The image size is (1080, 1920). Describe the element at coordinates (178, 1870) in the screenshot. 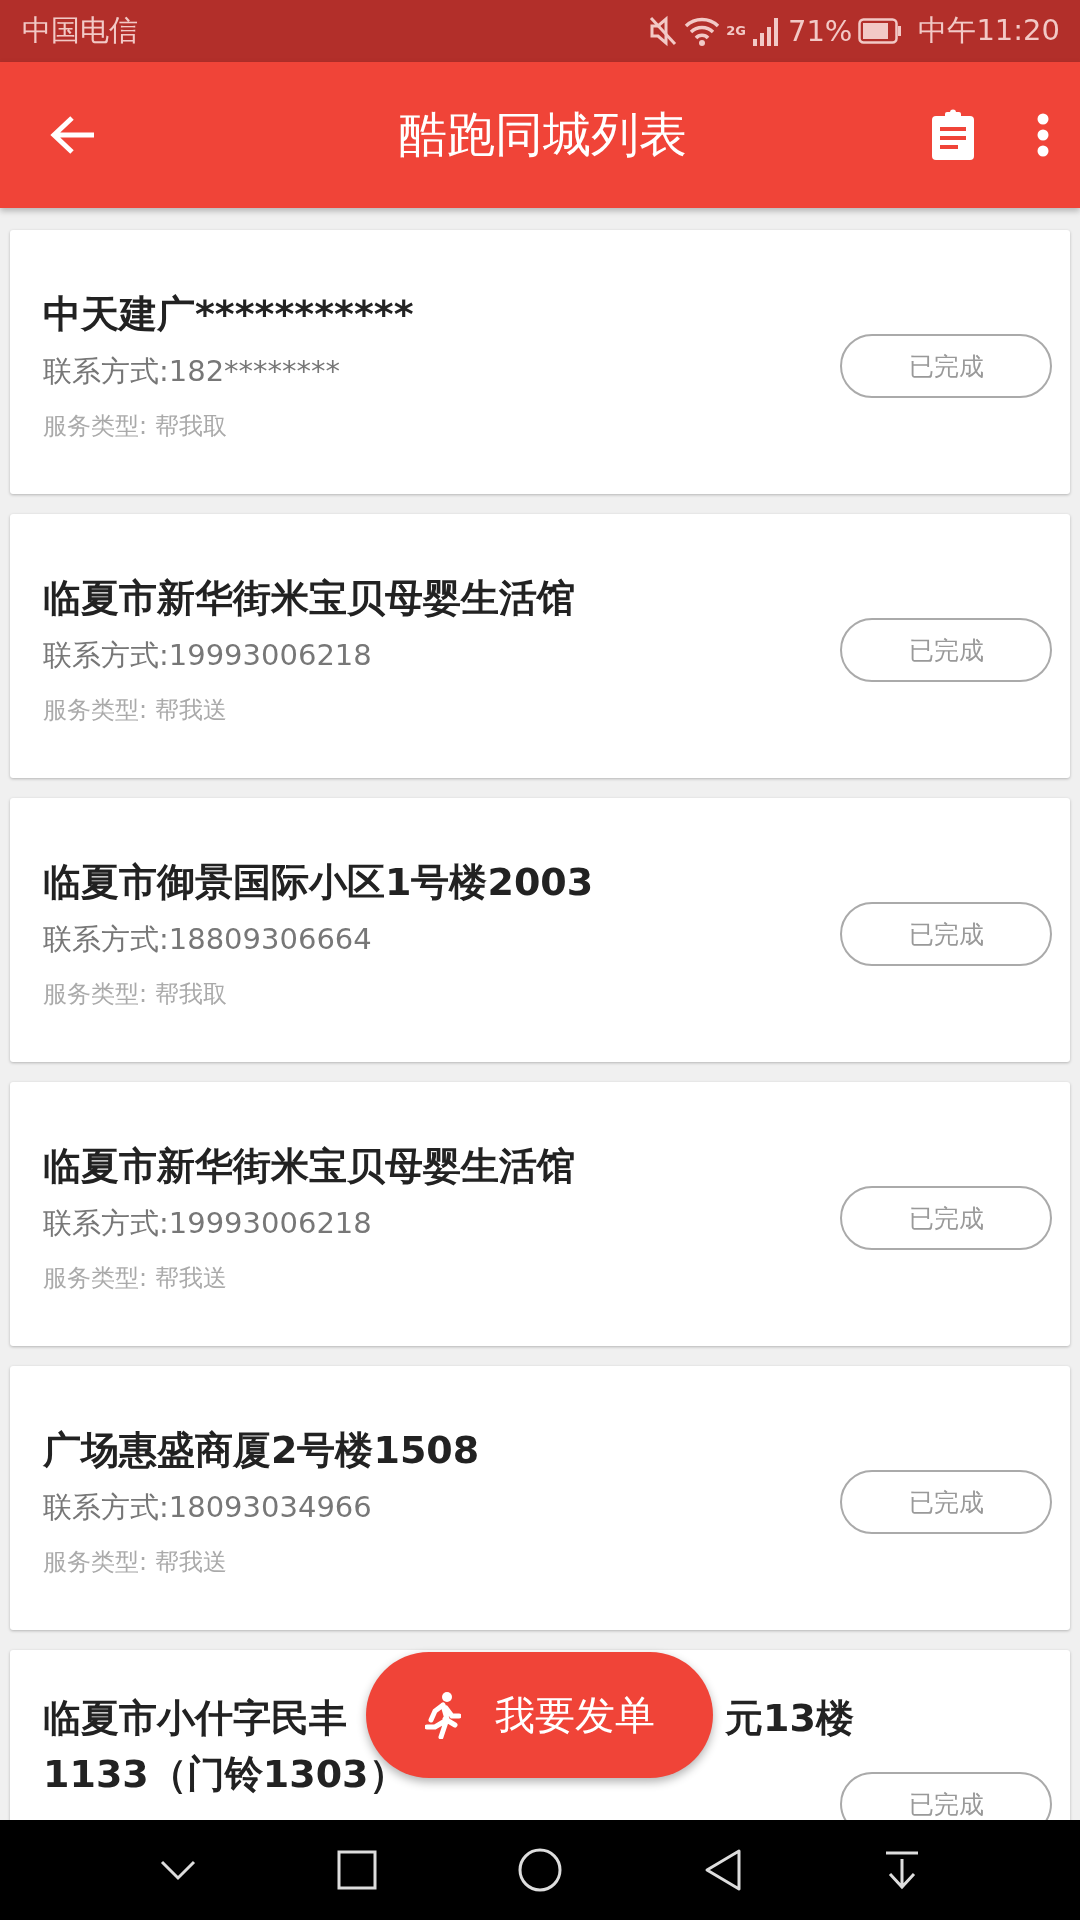

I see `collapse-icon` at that location.